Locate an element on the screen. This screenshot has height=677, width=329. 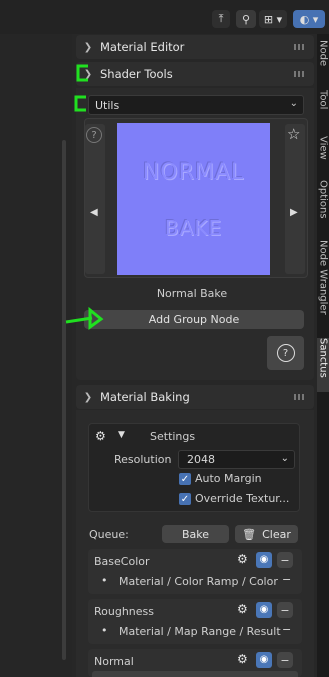
next-preview-button is located at coordinates (295, 199).